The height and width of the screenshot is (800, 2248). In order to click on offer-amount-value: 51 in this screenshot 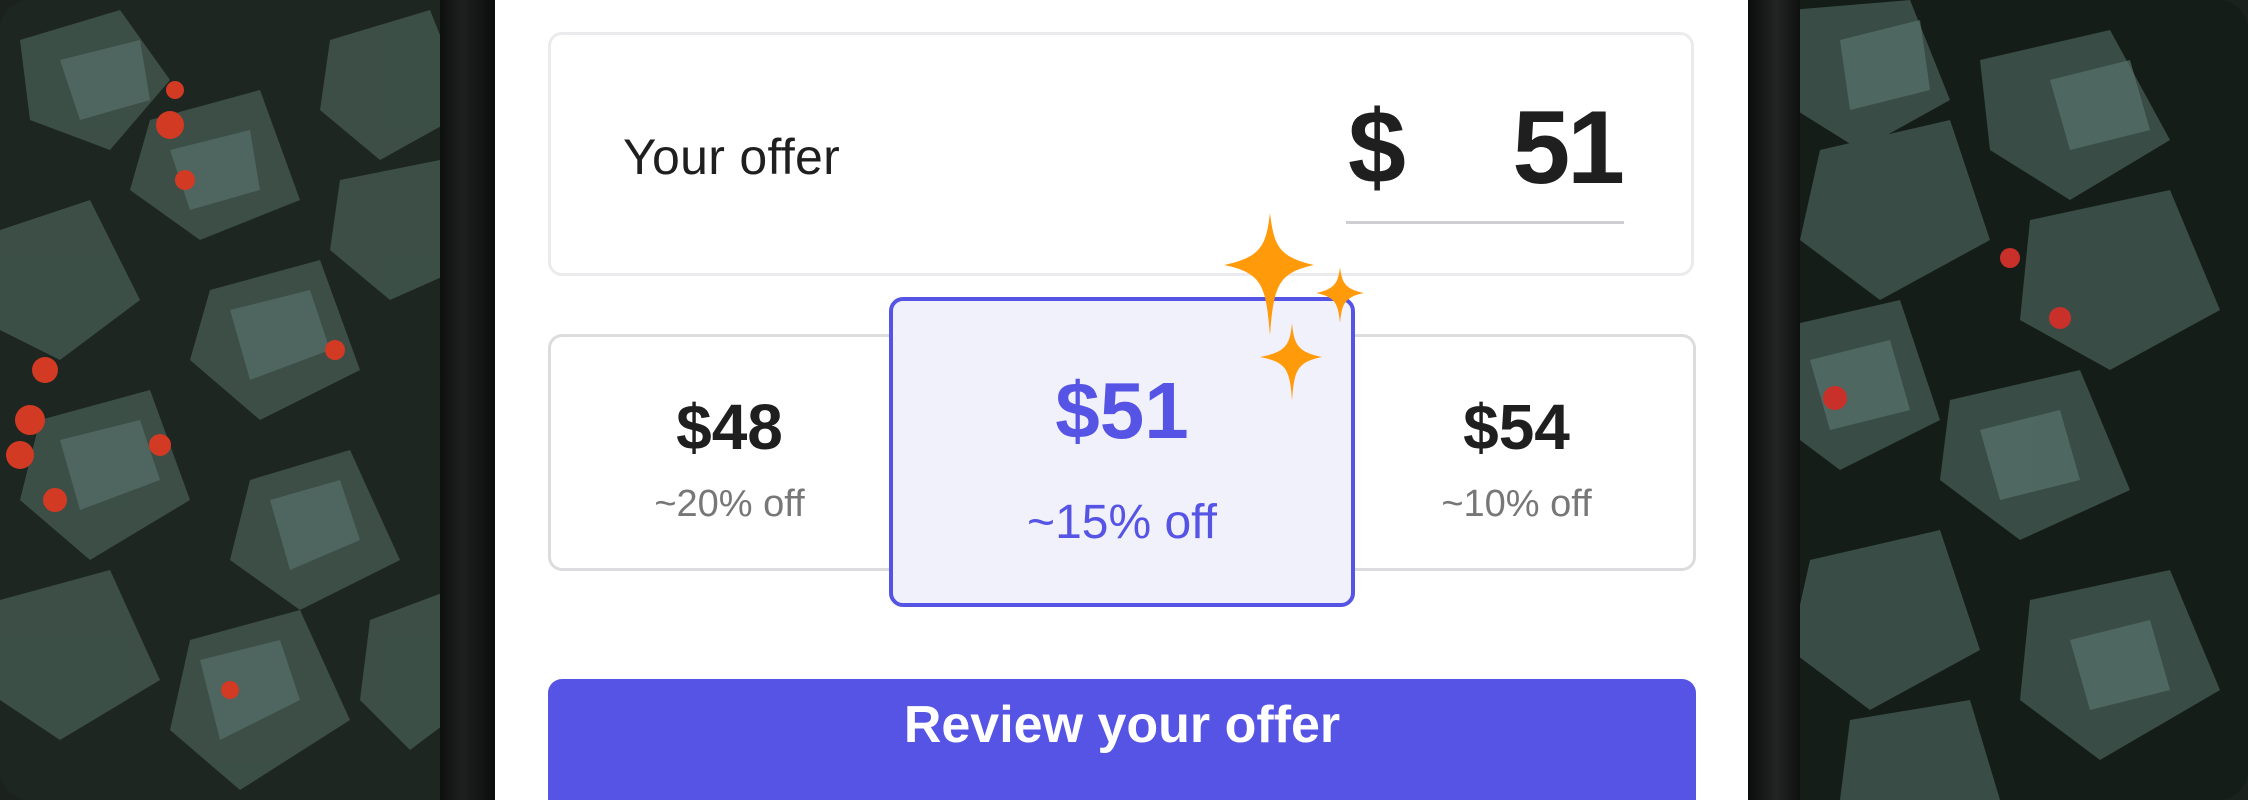, I will do `click(1568, 148)`.